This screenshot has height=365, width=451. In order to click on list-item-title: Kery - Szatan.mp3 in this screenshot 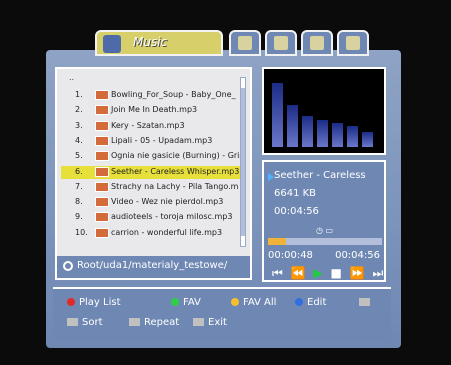, I will do `click(148, 125)`.